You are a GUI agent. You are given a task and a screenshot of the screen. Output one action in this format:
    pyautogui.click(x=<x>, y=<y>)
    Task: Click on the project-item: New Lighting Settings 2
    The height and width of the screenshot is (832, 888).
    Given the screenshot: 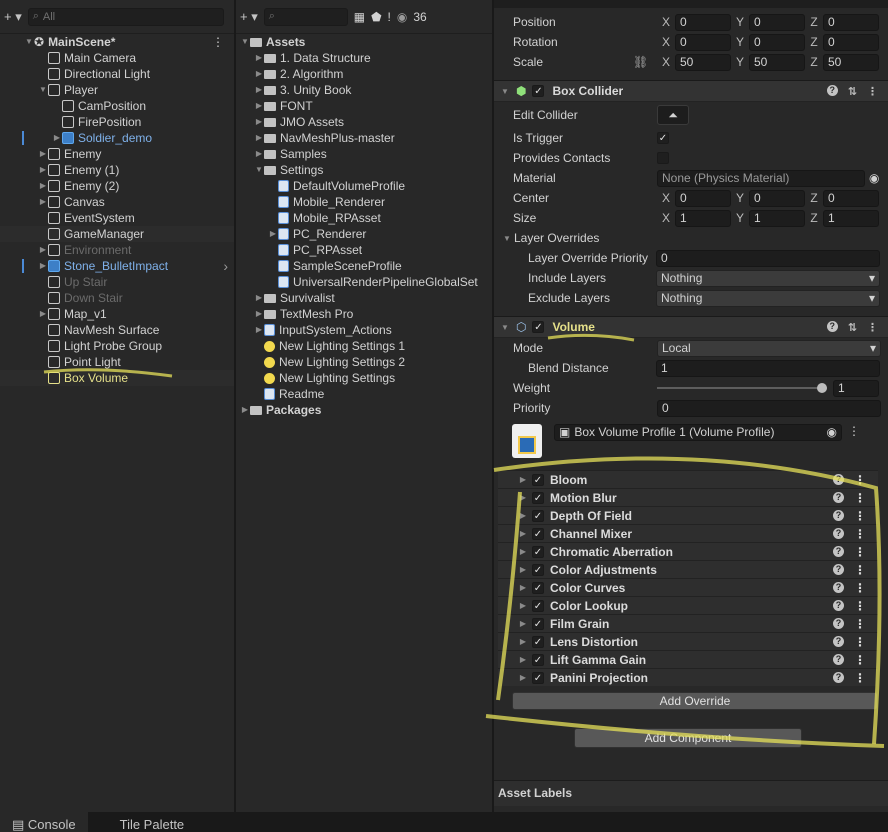 What is the action you would take?
    pyautogui.click(x=364, y=362)
    